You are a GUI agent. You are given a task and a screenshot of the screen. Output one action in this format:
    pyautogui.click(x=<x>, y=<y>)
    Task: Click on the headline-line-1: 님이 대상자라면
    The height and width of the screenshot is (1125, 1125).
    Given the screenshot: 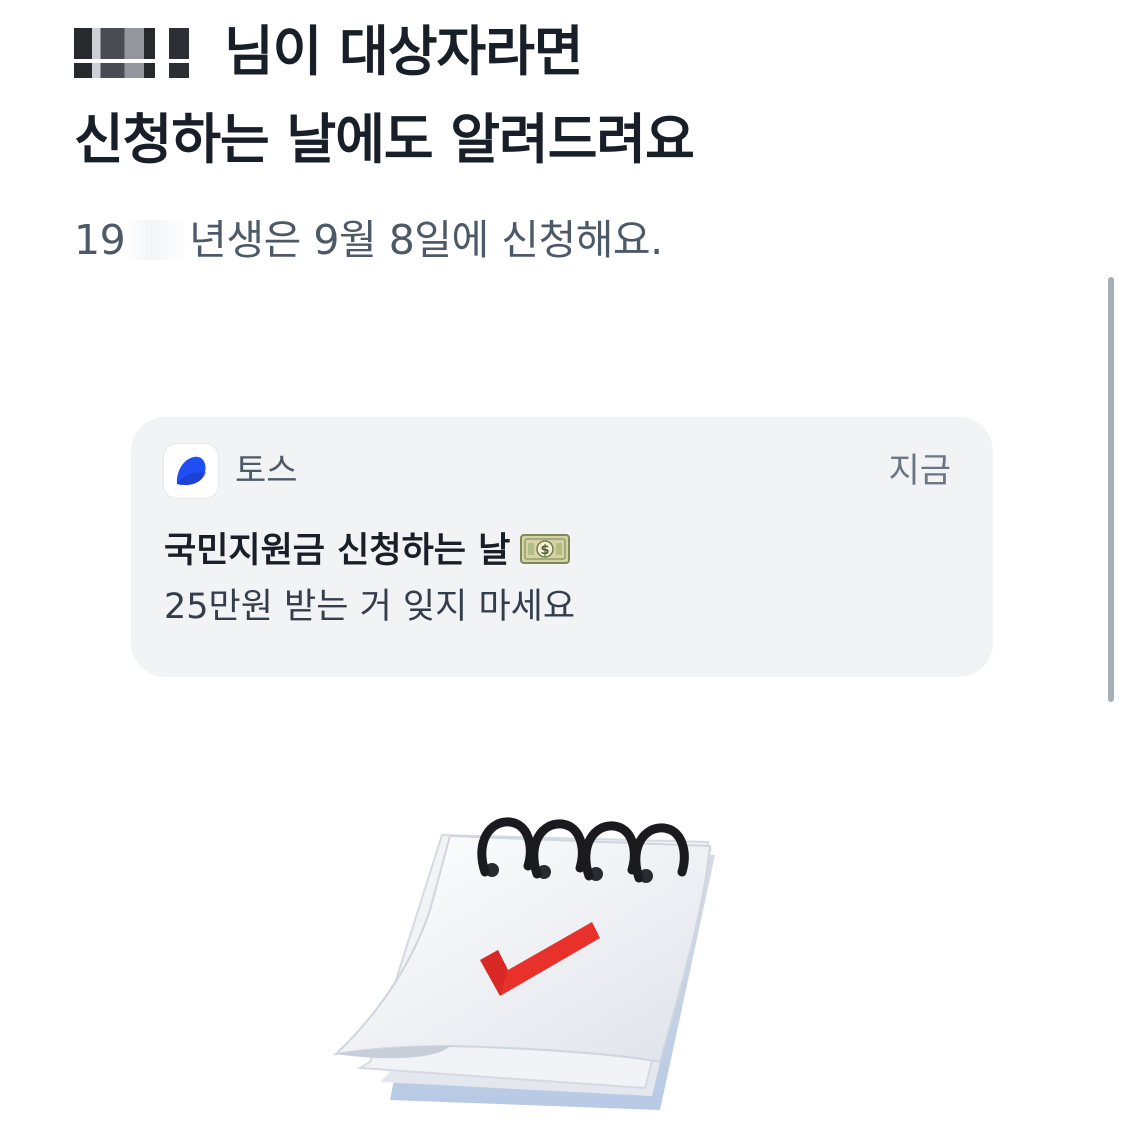 What is the action you would take?
    pyautogui.click(x=554, y=52)
    